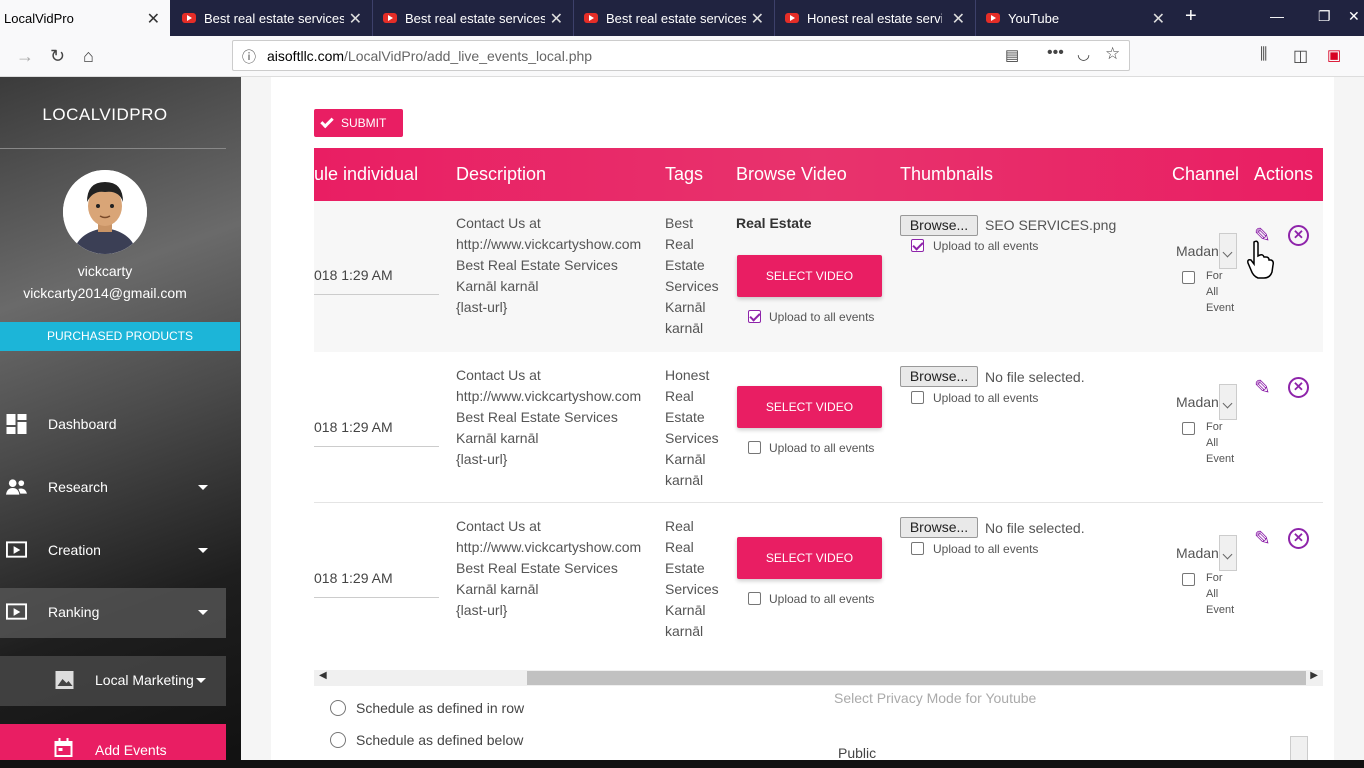  What do you see at coordinates (323, 675) in the screenshot?
I see `scroll-left-icon: ◀` at bounding box center [323, 675].